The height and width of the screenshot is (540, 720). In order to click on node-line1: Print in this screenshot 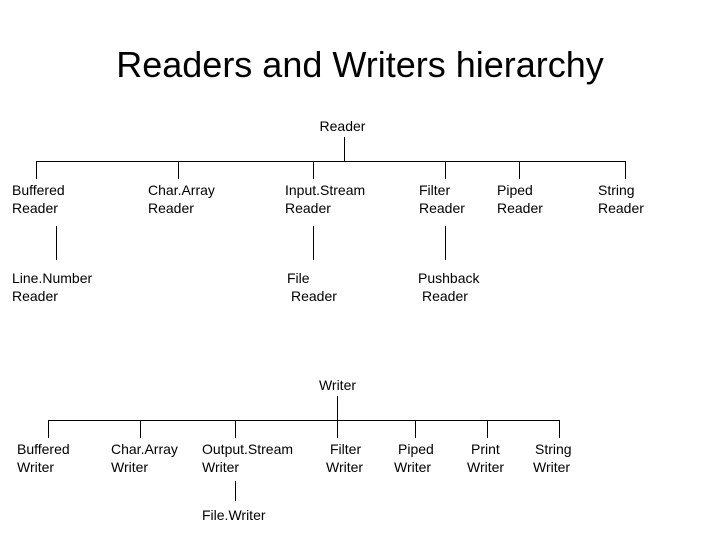, I will do `click(485, 449)`.